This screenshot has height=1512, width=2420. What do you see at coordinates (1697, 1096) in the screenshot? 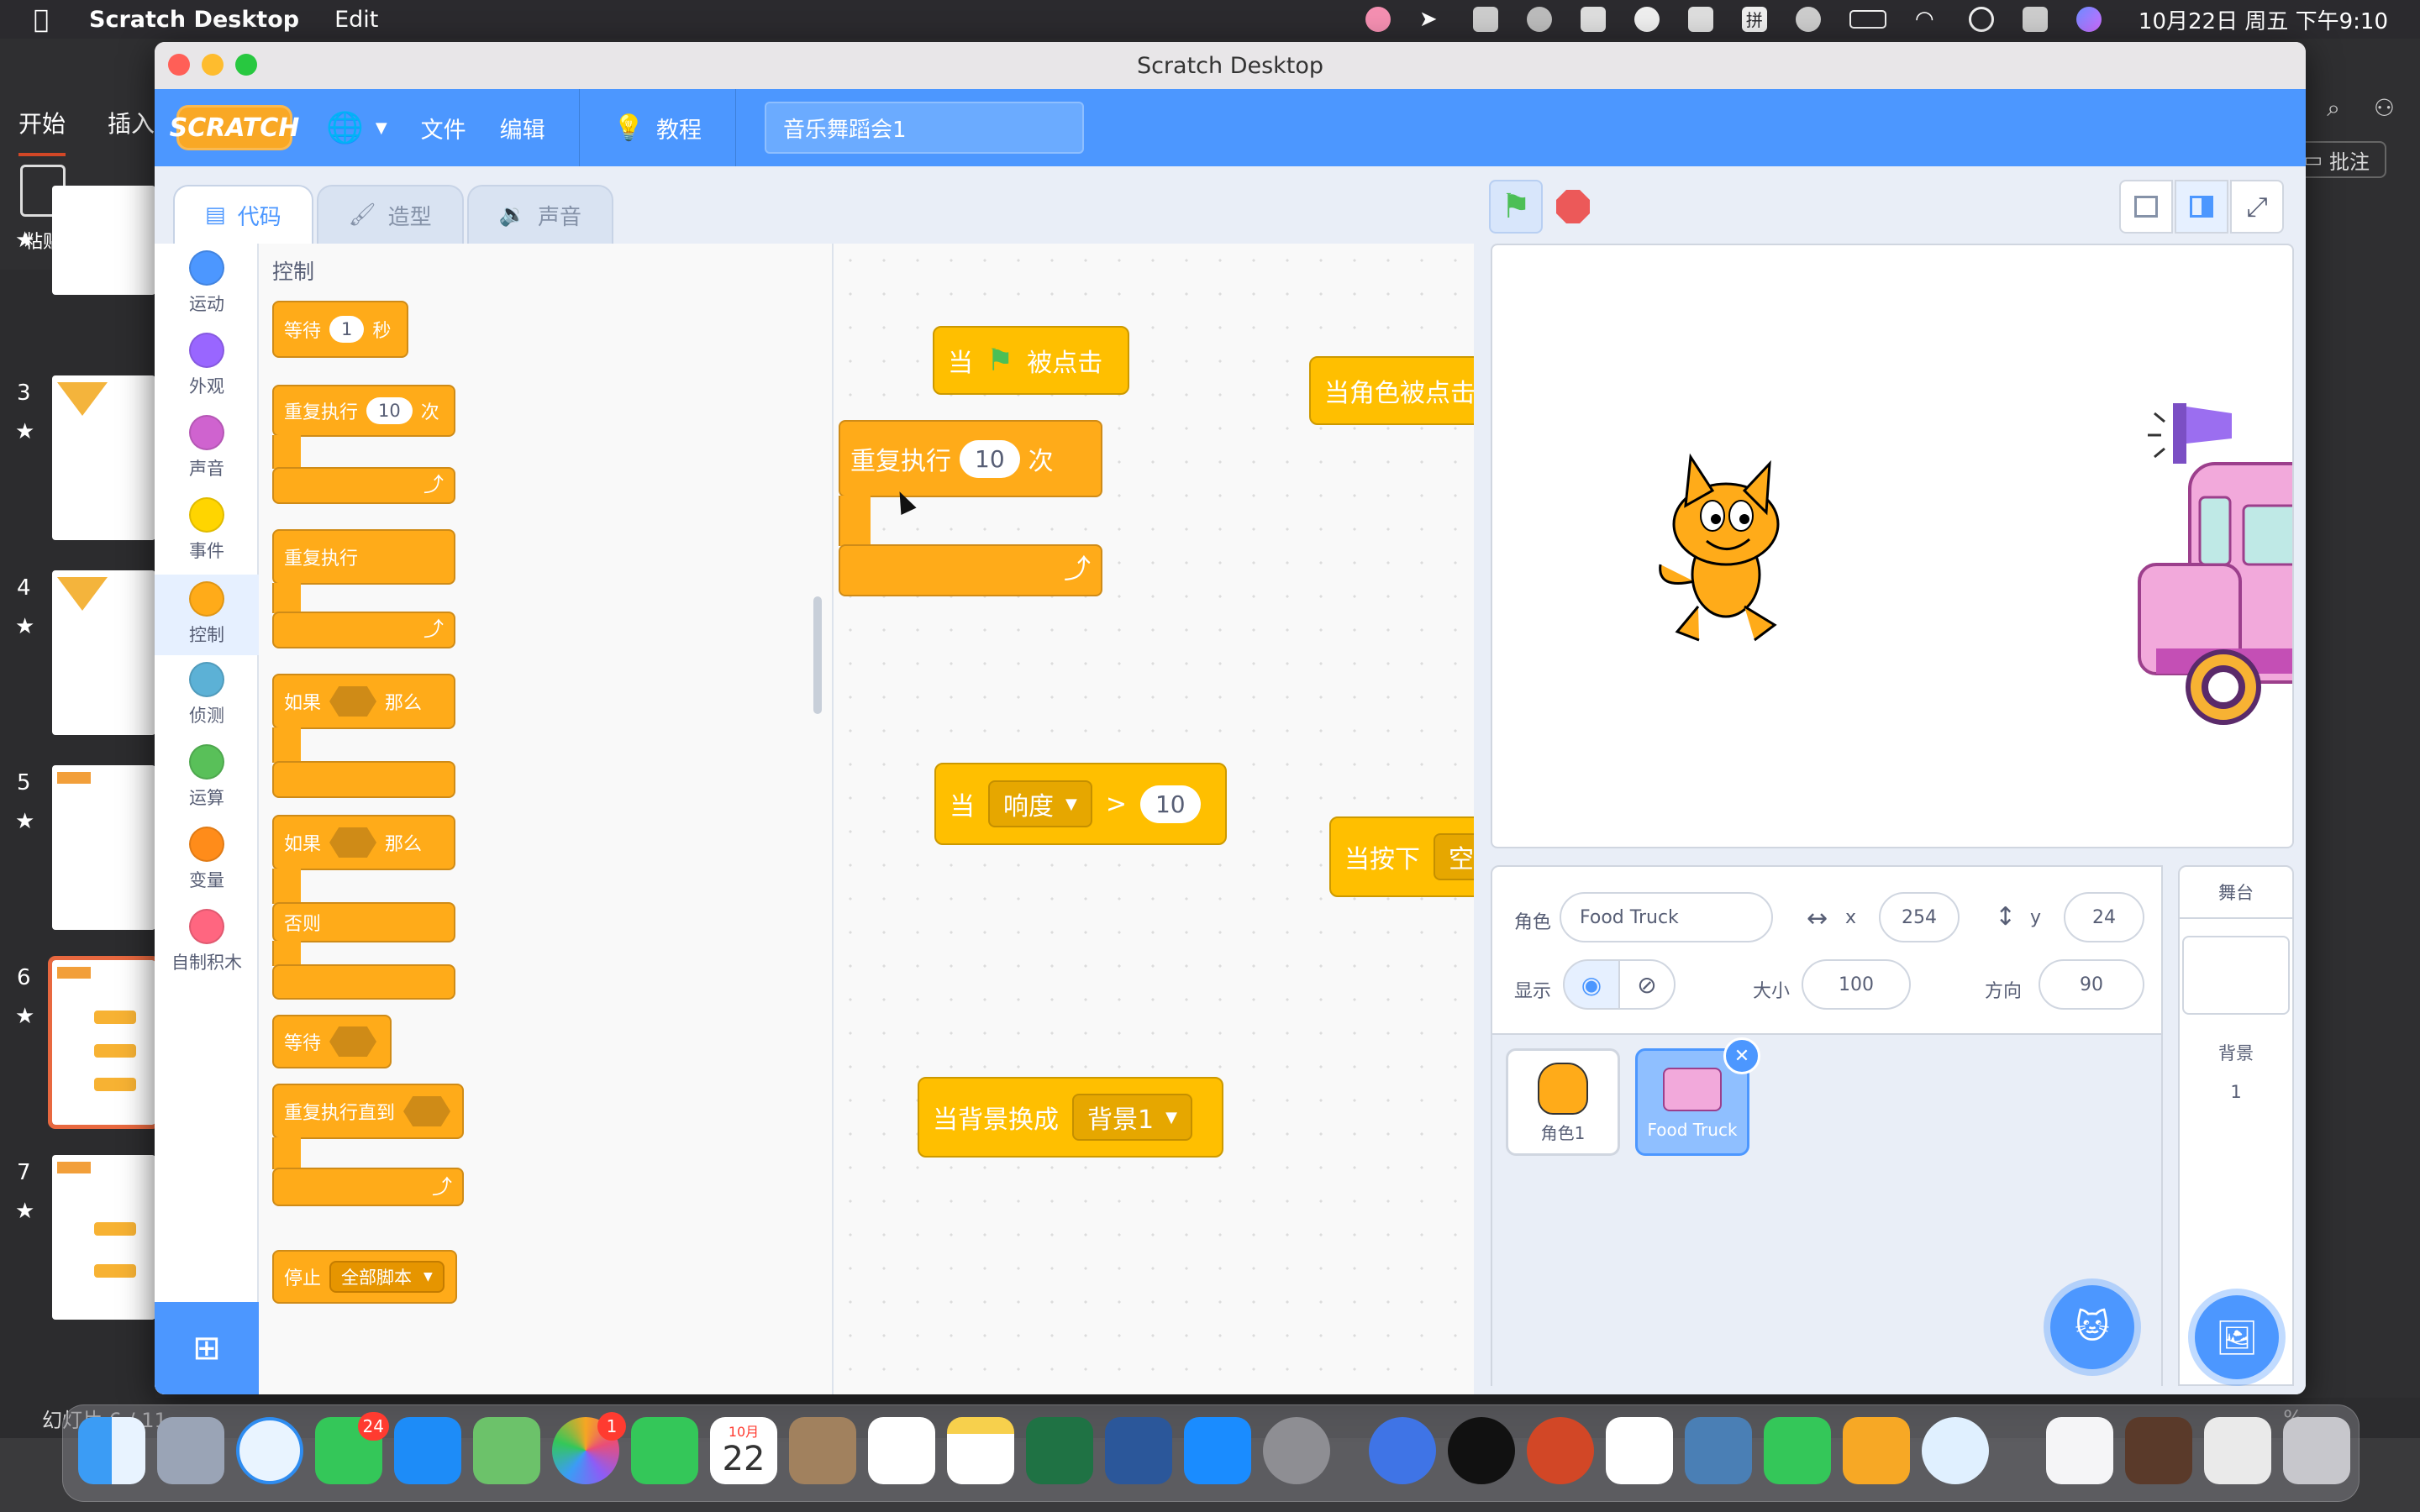
I see `sprite-tile-food-truck: Food Truck ✕` at bounding box center [1697, 1096].